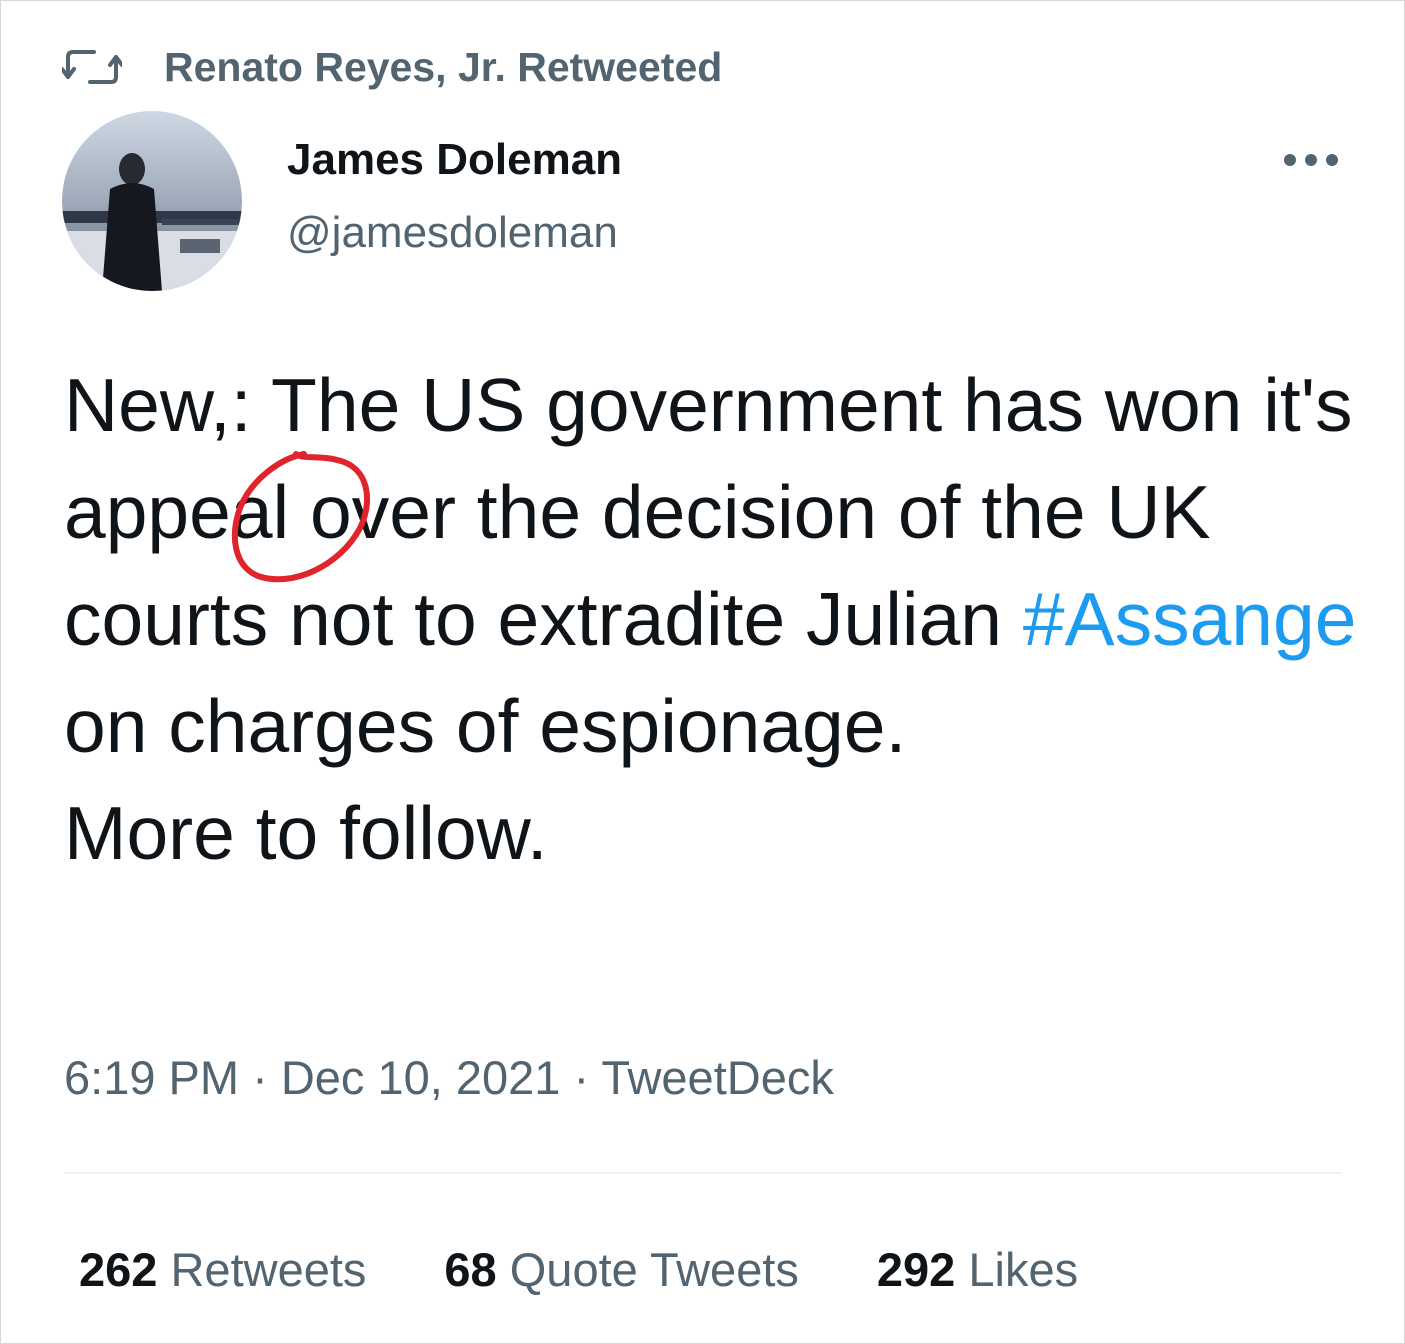 This screenshot has width=1405, height=1344. Describe the element at coordinates (664, 405) in the screenshot. I see `tweet-text-start: New,: The US government has won` at that location.